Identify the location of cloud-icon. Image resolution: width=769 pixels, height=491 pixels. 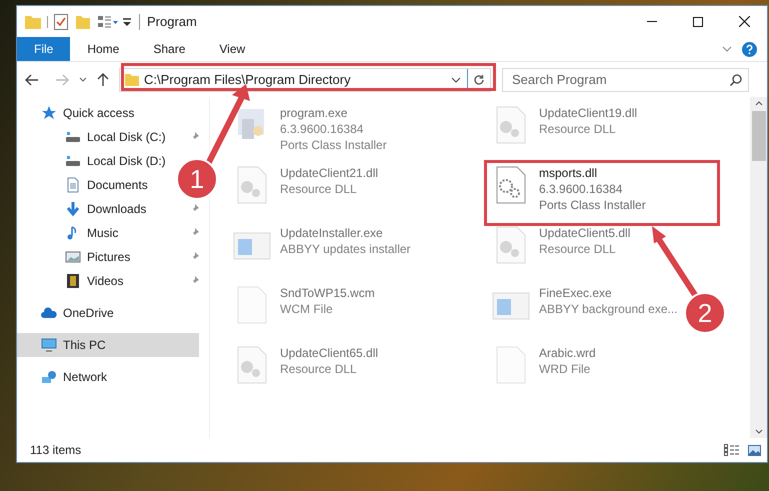
(49, 313).